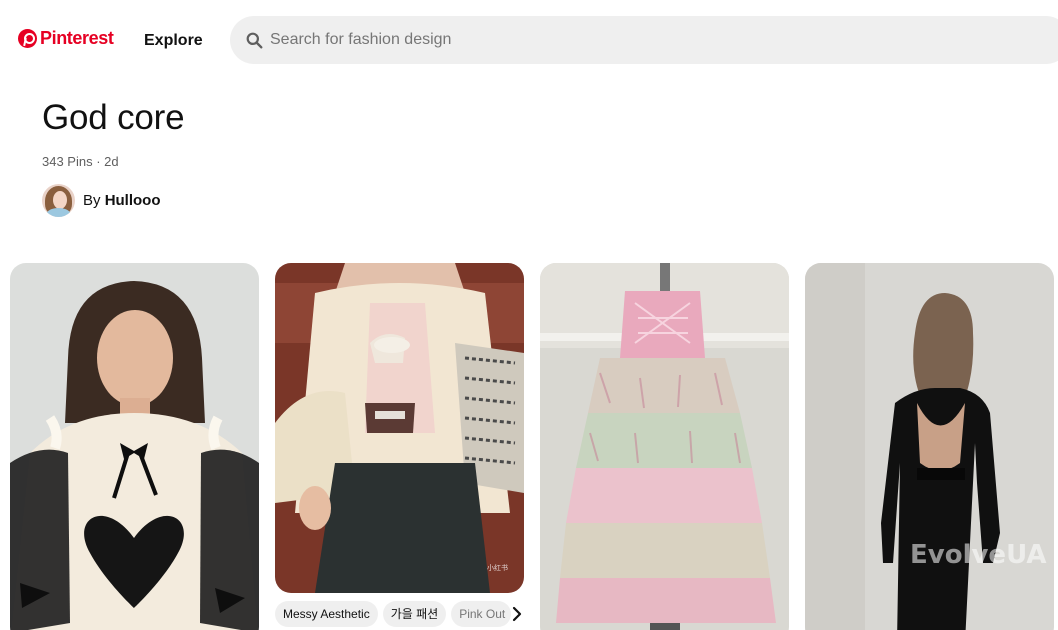  I want to click on pin-image-tiered-skirt, so click(664, 446).